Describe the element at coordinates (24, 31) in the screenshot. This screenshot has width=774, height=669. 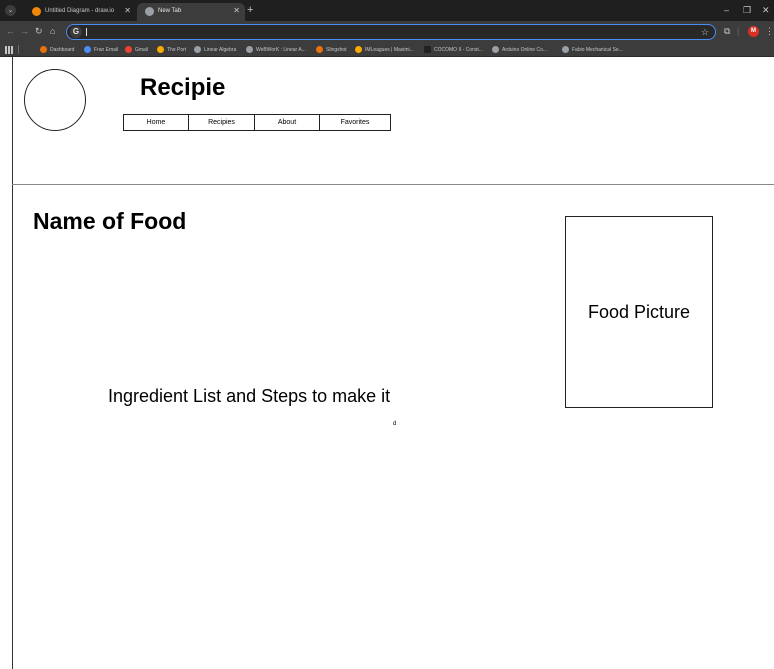
I see `forward-icon: →` at that location.